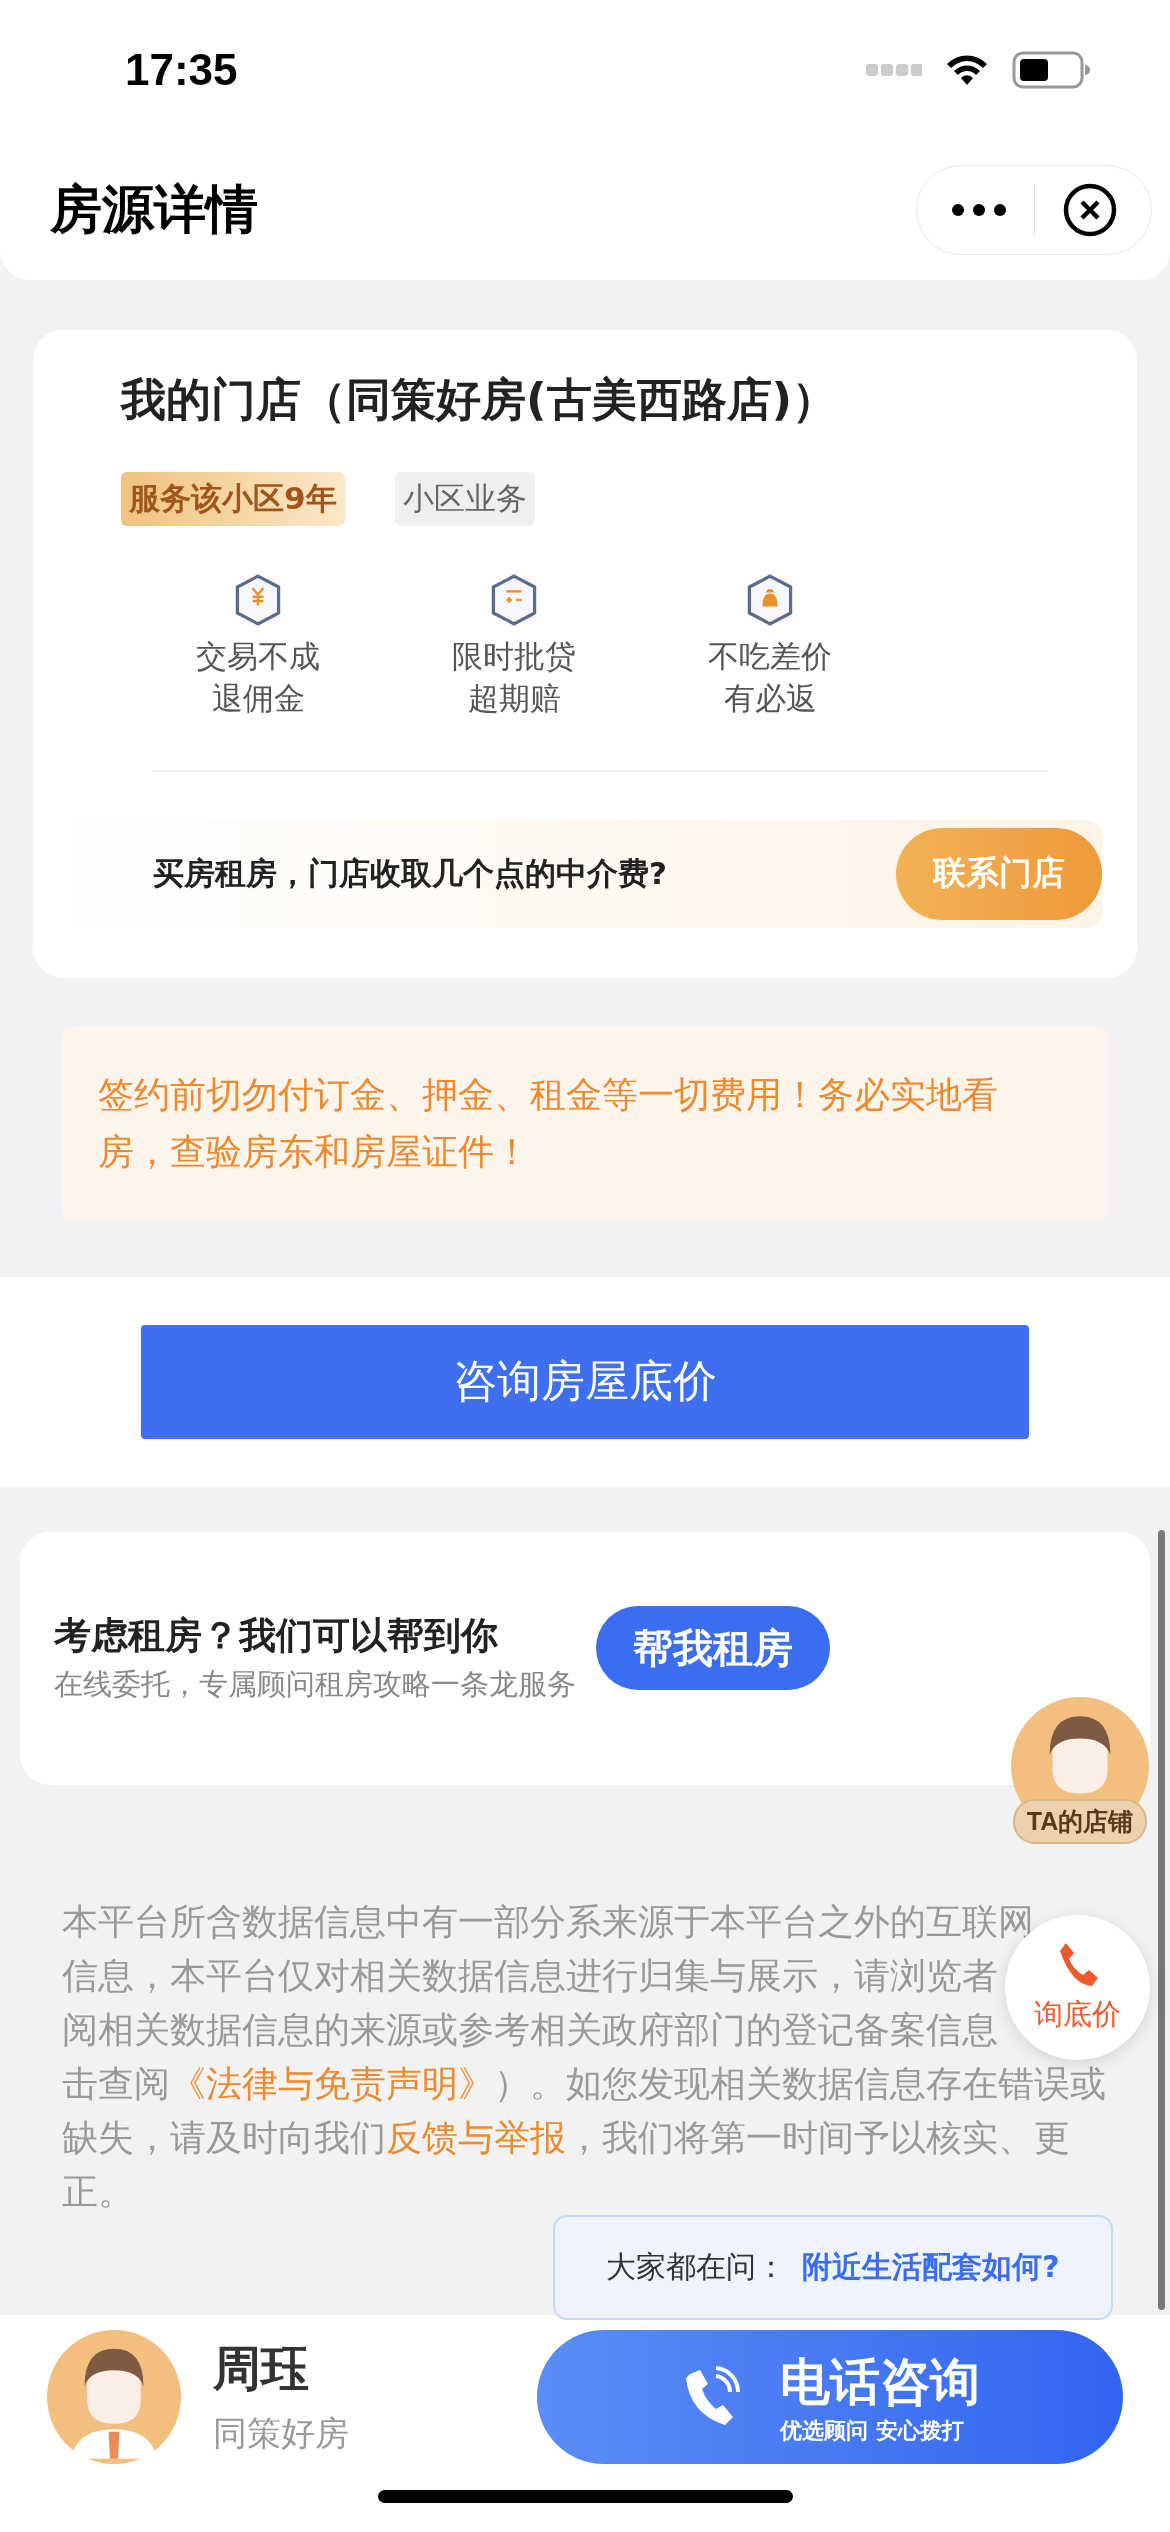  I want to click on yuan-shield-icon, so click(258, 600).